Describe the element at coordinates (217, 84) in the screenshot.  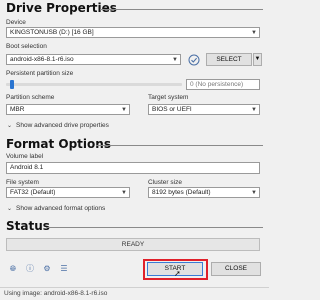
I see `persistent-size-value: 0 (No persistence)` at that location.